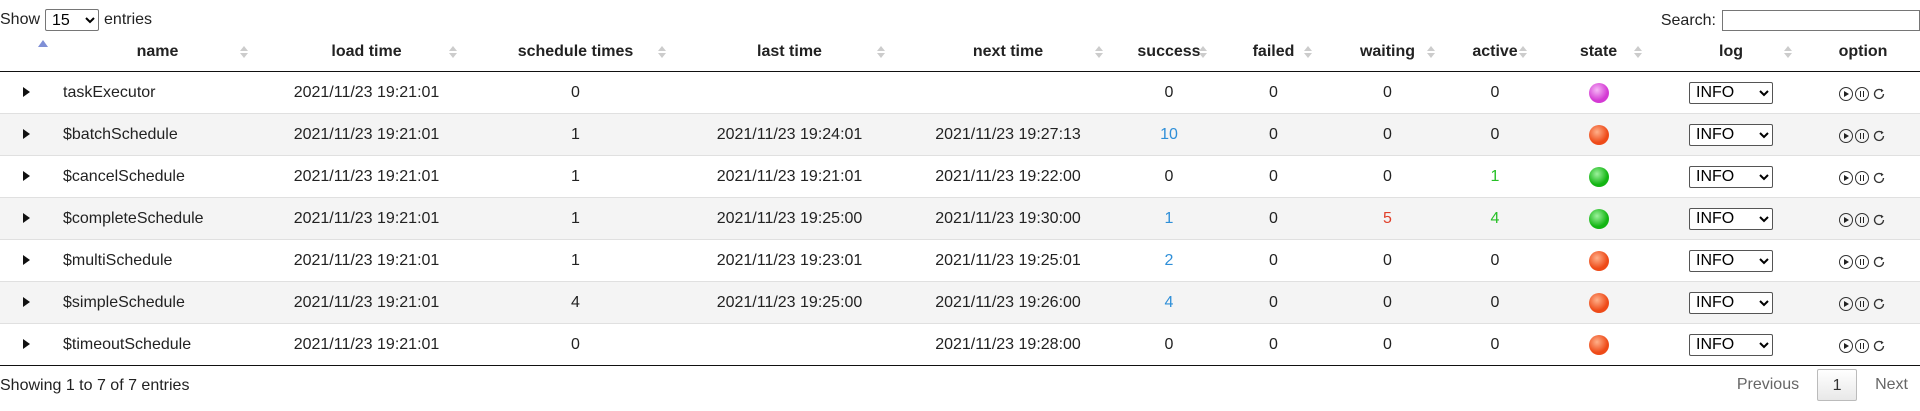 This screenshot has height=411, width=1920. I want to click on column-header-log: log, so click(1731, 52).